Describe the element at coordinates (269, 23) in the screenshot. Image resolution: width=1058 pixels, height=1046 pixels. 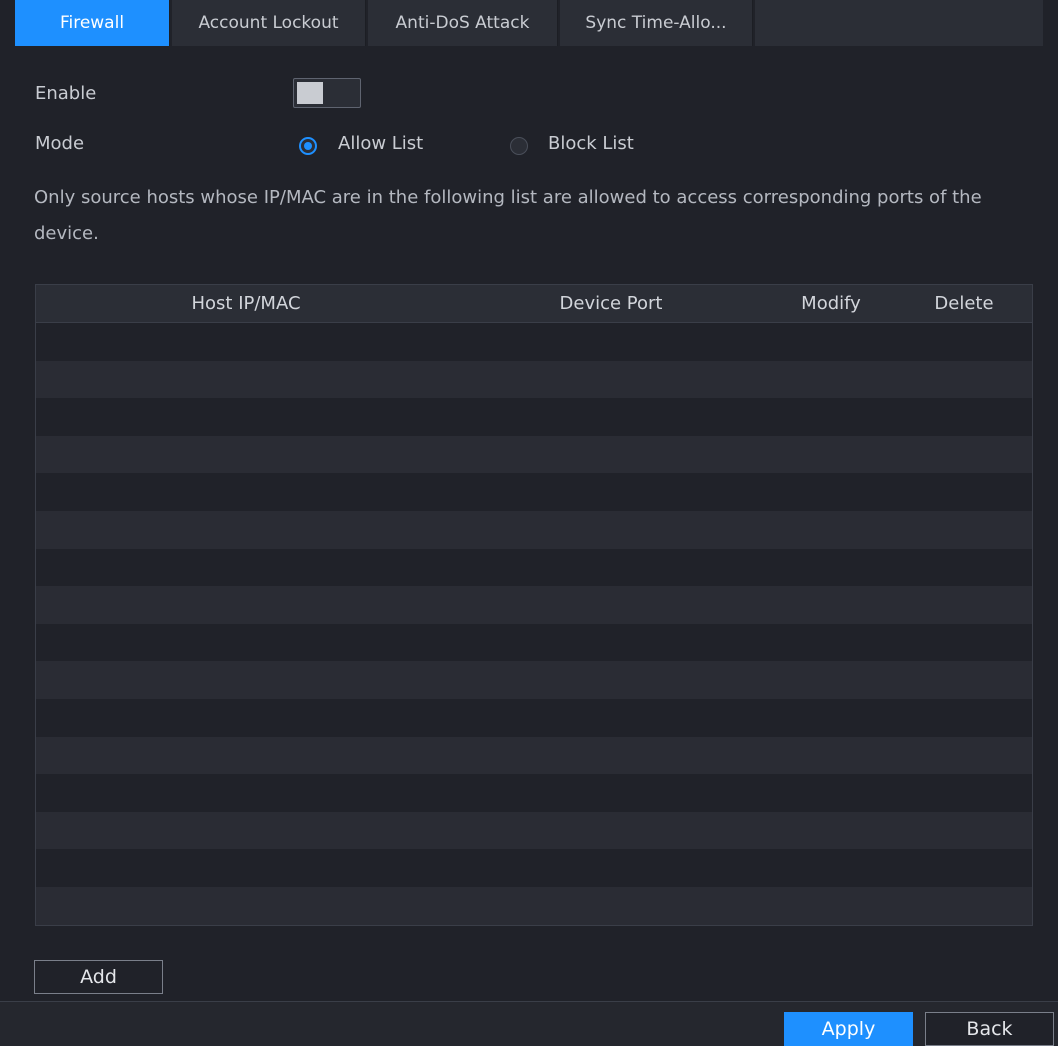
I see `tab-account-lockout: Account Lockout` at that location.